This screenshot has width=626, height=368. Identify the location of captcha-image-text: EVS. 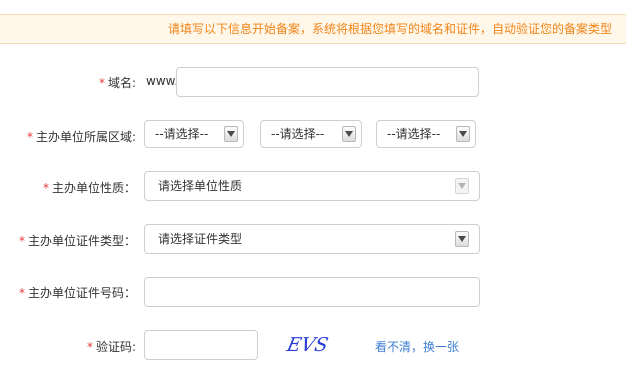
(307, 344).